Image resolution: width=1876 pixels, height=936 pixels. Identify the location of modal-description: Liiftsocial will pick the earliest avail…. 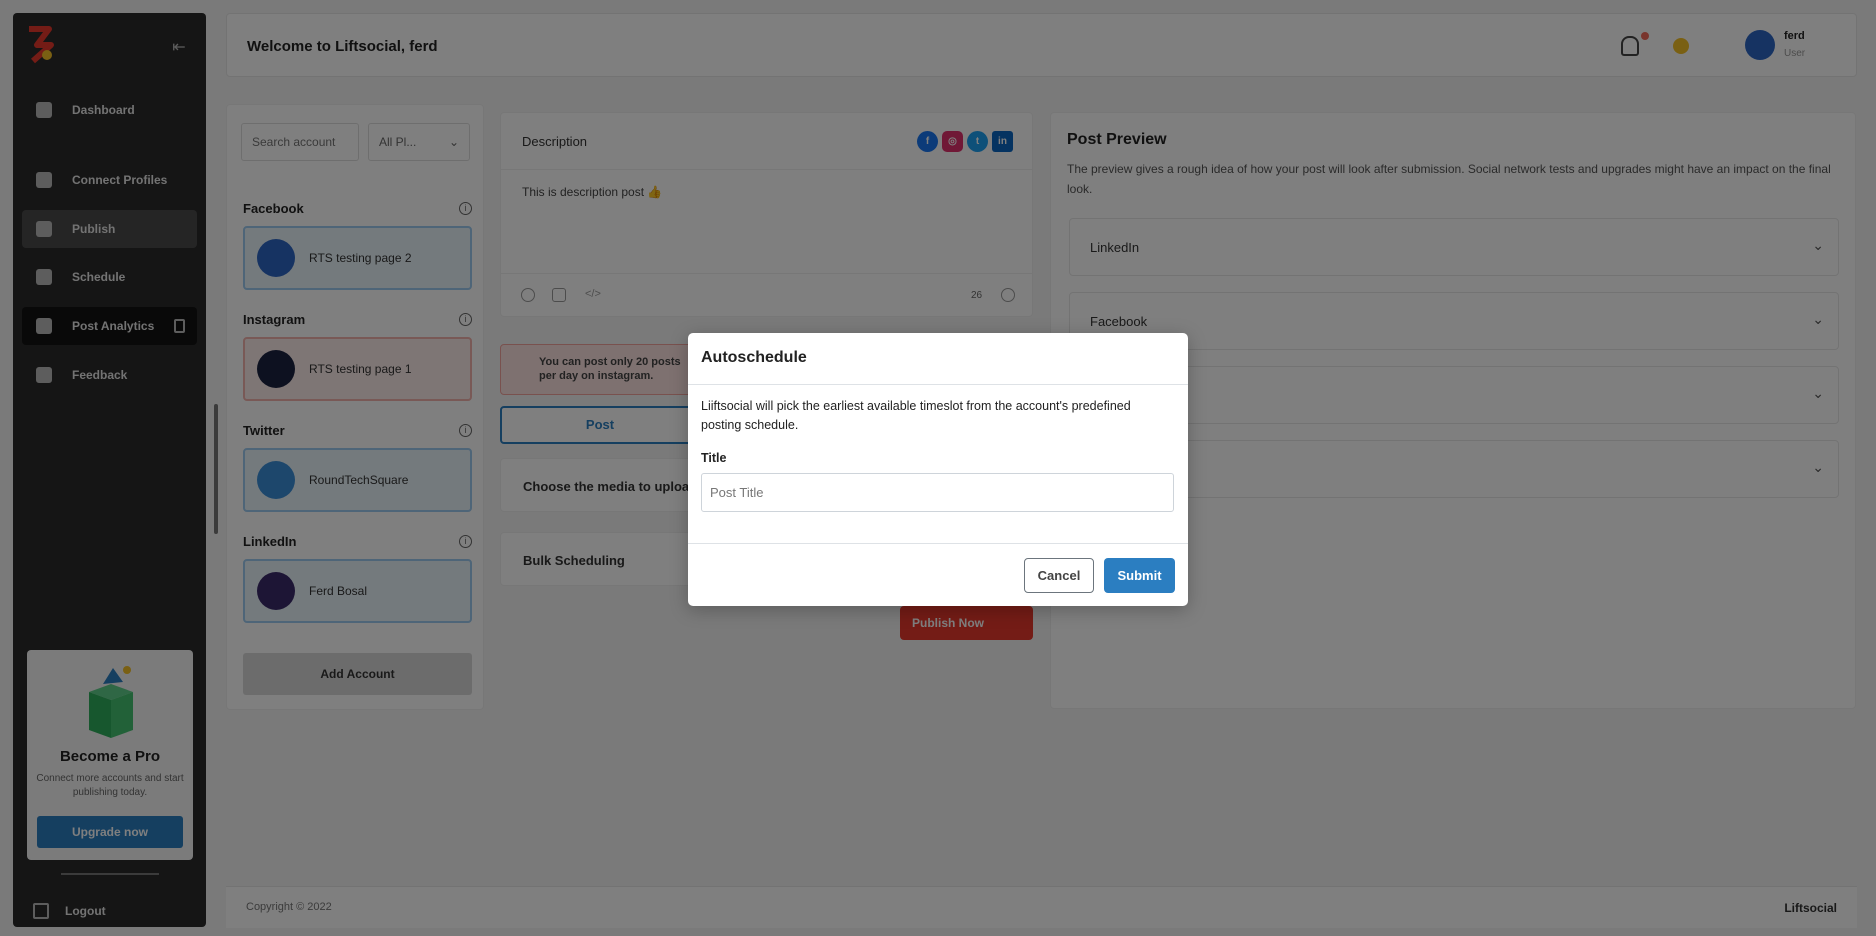
(916, 415).